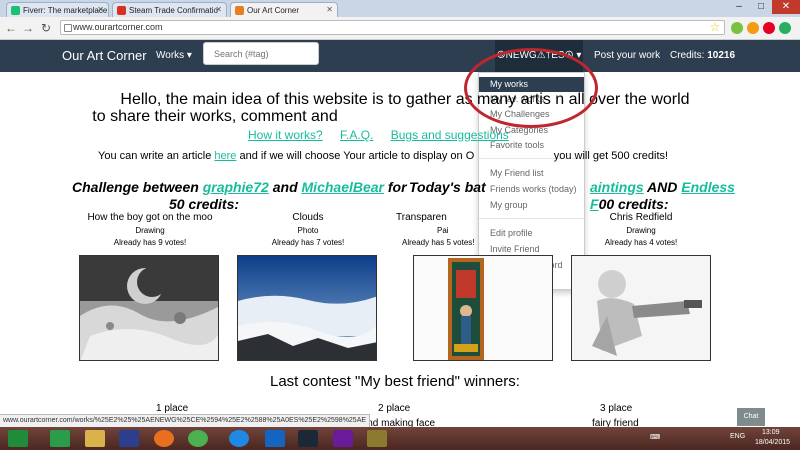 This screenshot has height=450, width=800. I want to click on clock-time: 13:09, so click(771, 432).